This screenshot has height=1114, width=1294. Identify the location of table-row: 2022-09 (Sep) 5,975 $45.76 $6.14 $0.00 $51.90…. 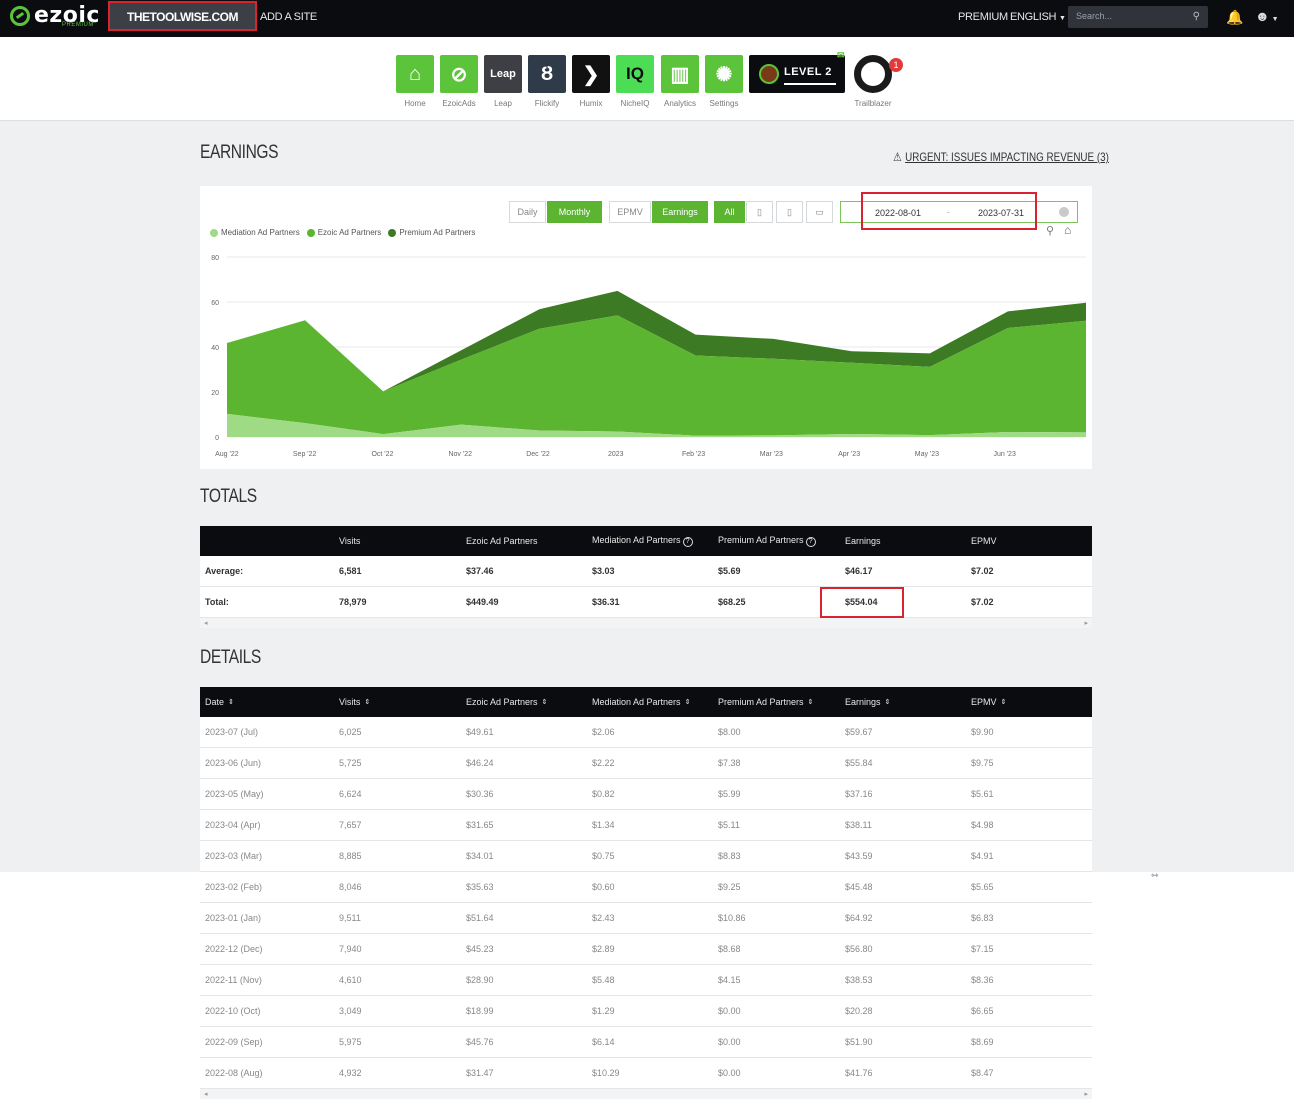
(646, 1042).